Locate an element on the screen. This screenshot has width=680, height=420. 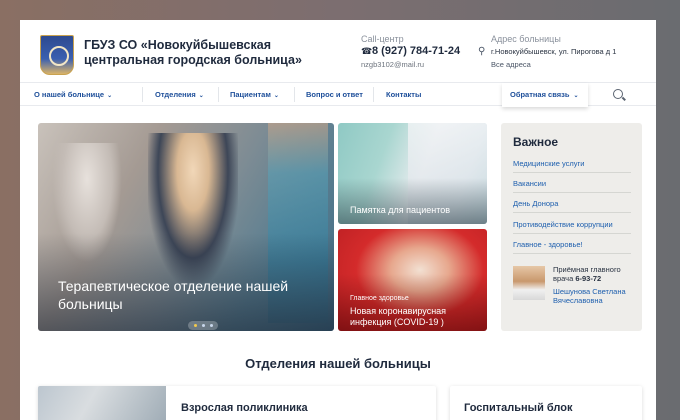
call-center-label: Call-центр is located at coordinates (382, 39).